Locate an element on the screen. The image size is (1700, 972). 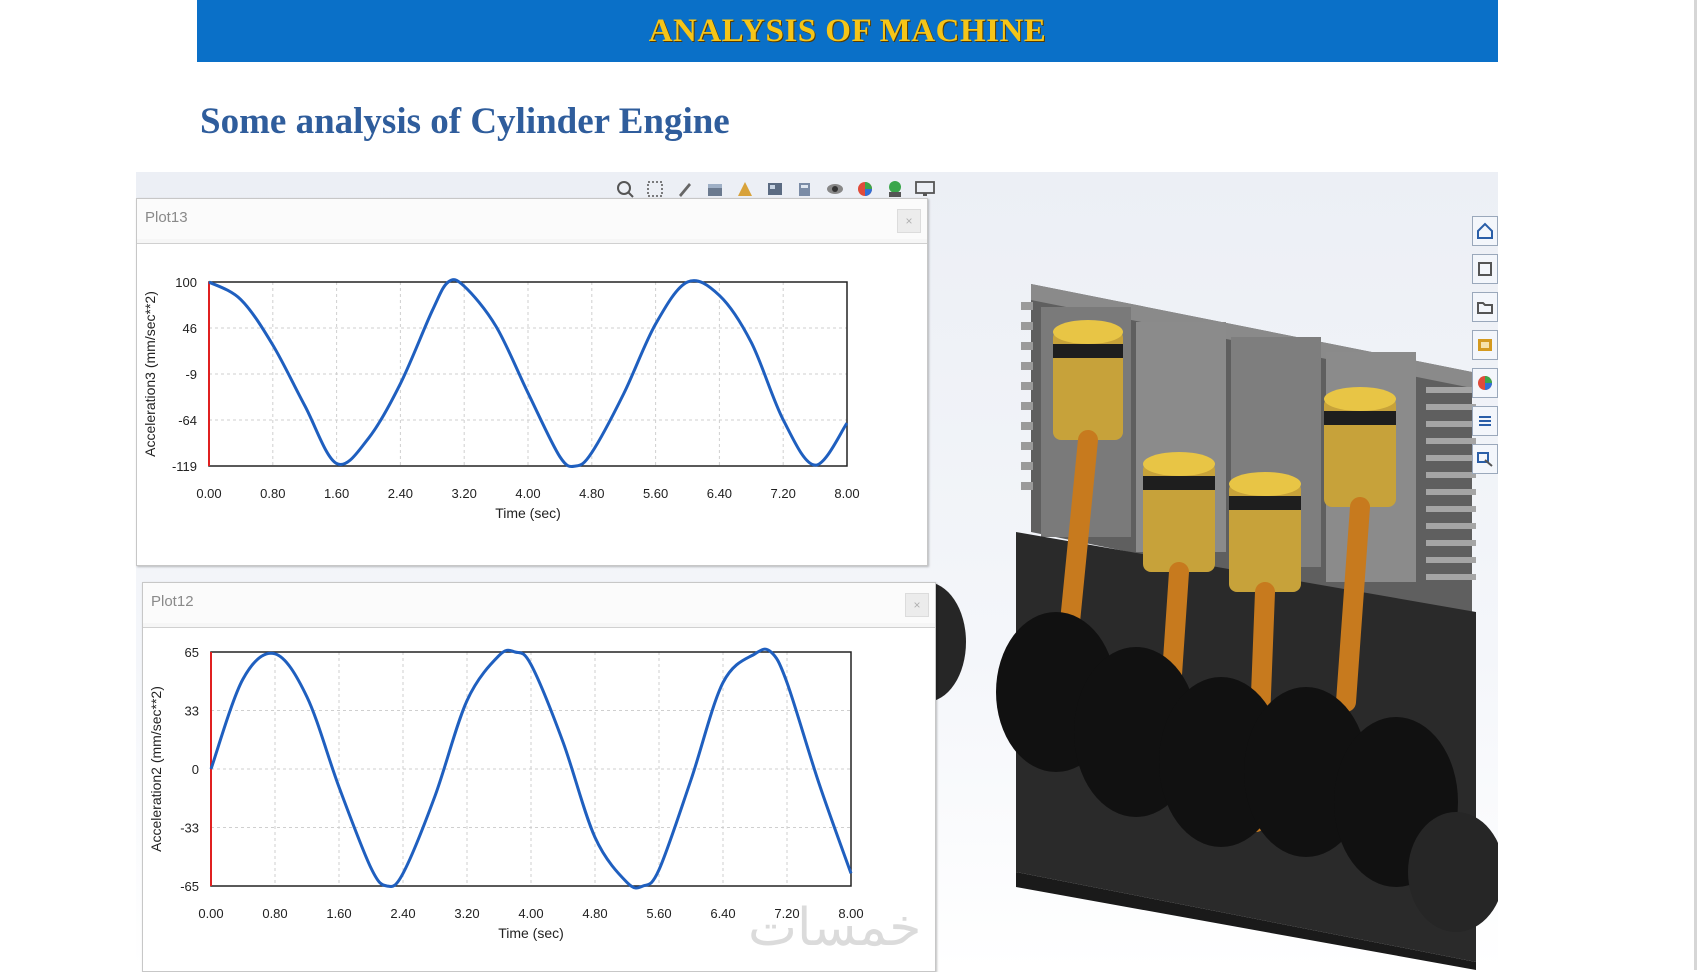
banner-title: ANALYSIS OF MACHINE is located at coordinates (847, 30).